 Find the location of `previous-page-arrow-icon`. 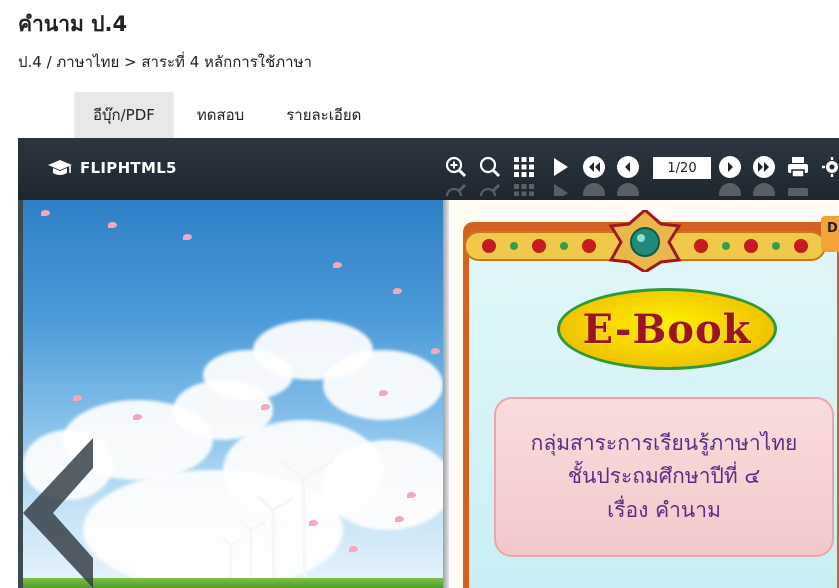

previous-page-arrow-icon is located at coordinates (63, 513).